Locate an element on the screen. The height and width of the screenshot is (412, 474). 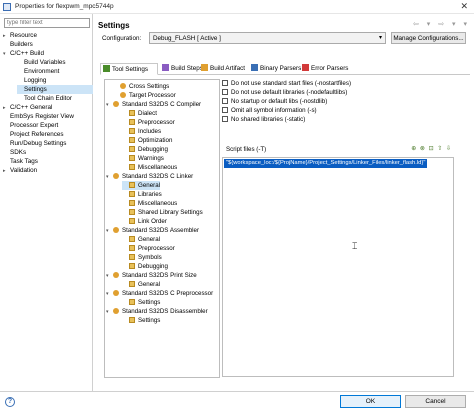
tree-item: ▾ Standard S32DS C Compiler is located at coordinates (153, 104).